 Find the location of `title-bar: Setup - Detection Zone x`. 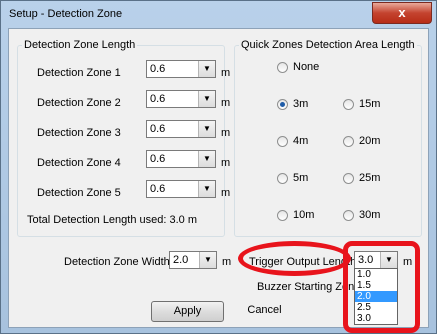

title-bar: Setup - Detection Zone x is located at coordinates (218, 14).